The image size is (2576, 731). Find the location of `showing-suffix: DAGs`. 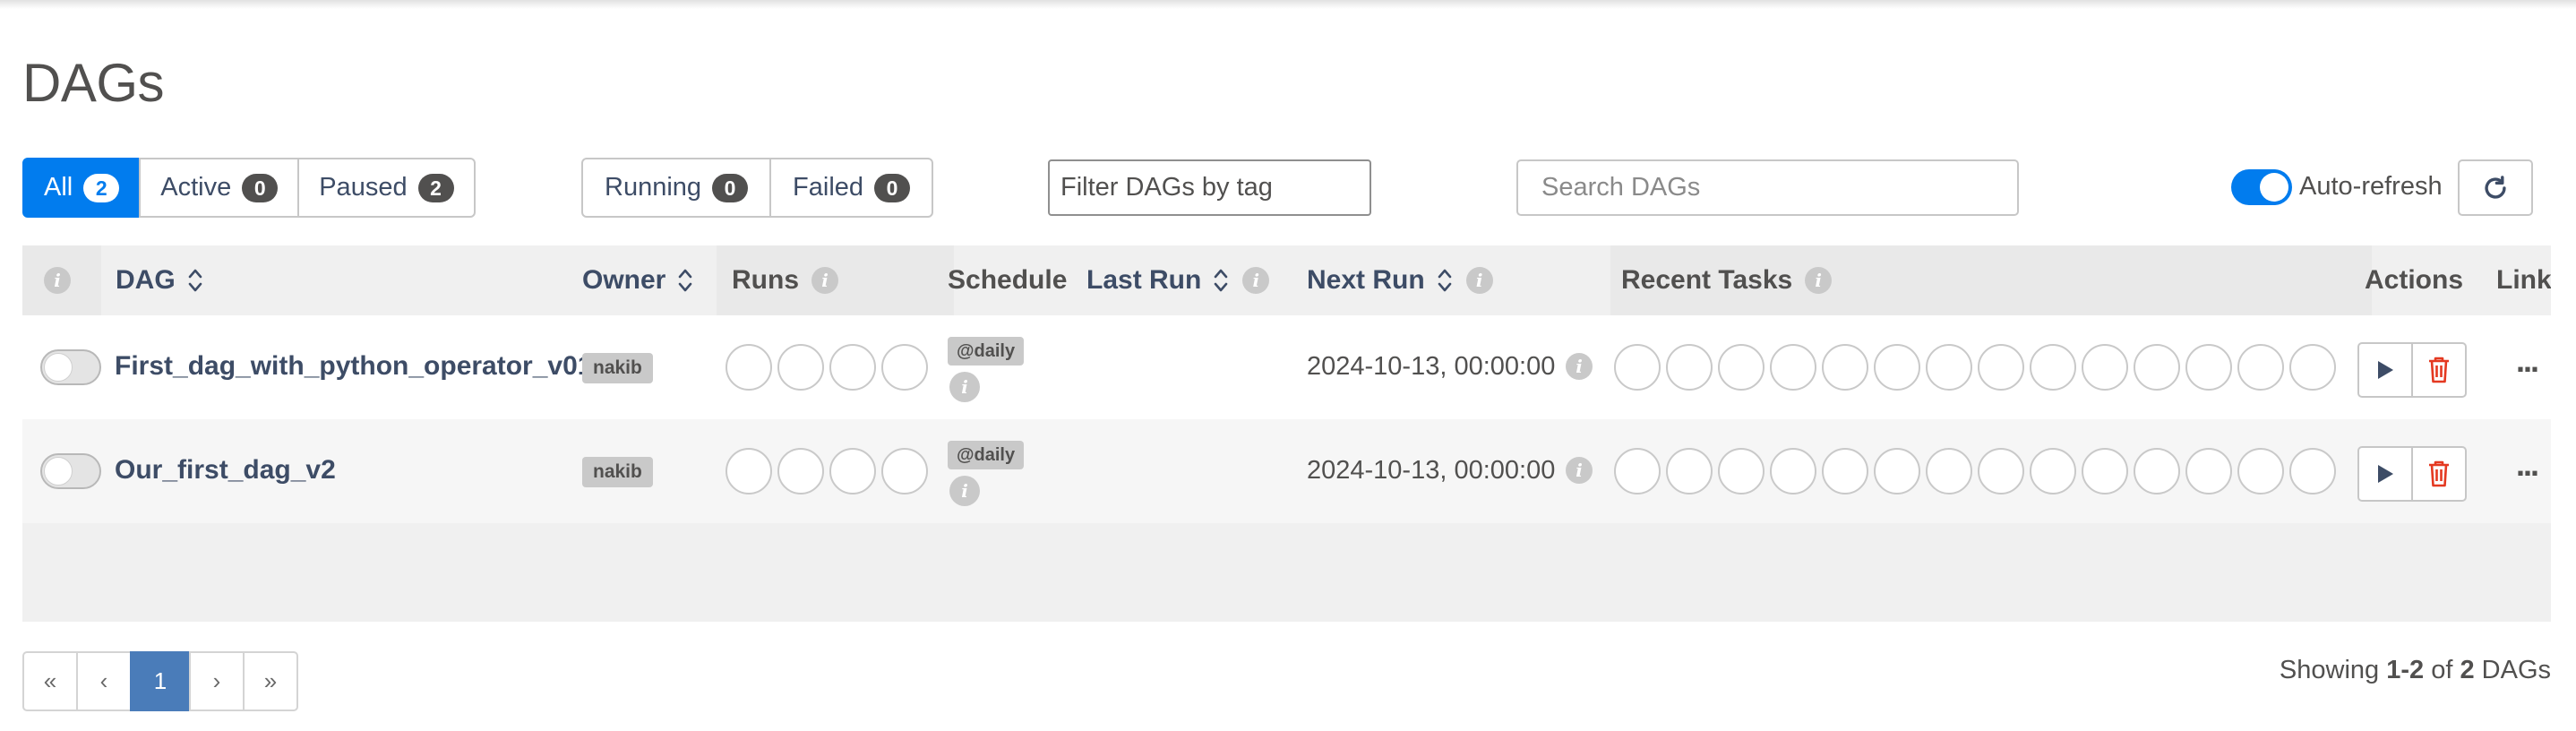

showing-suffix: DAGs is located at coordinates (2516, 670).